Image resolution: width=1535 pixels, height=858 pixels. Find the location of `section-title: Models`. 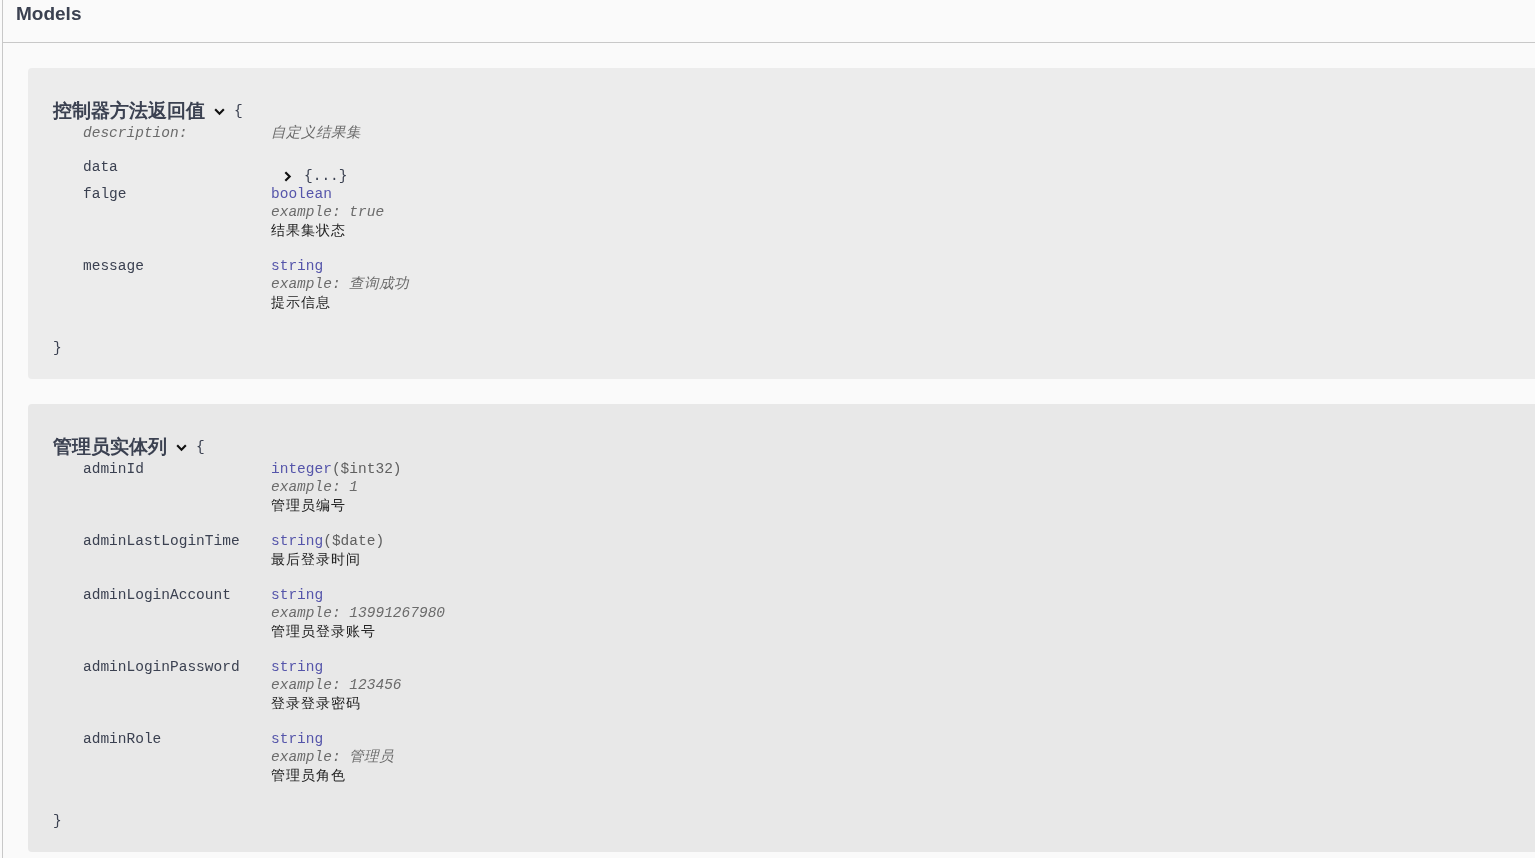

section-title: Models is located at coordinates (49, 14).